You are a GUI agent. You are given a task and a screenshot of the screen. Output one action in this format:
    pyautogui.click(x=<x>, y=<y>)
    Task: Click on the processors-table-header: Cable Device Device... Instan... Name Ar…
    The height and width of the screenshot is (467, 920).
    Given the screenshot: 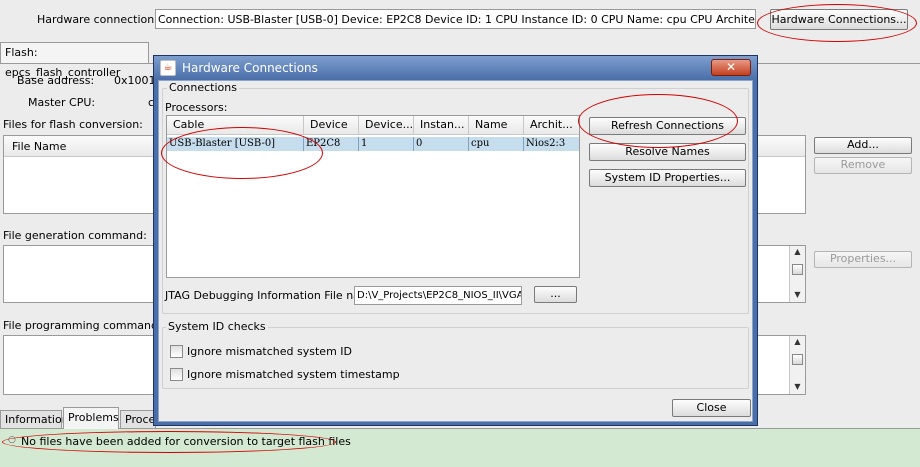 What is the action you would take?
    pyautogui.click(x=373, y=125)
    